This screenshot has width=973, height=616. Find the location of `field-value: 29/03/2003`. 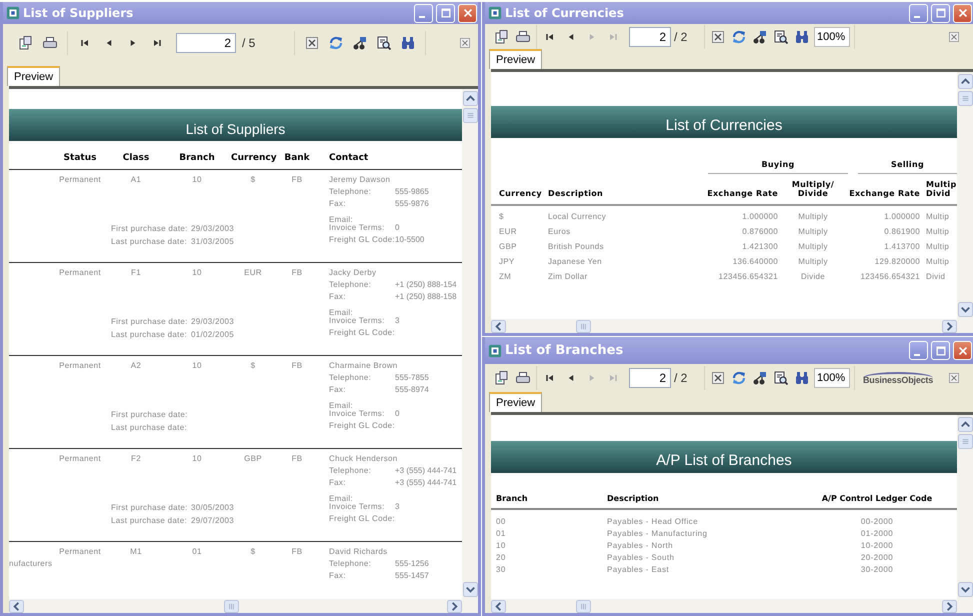

field-value: 29/03/2003 is located at coordinates (212, 228).